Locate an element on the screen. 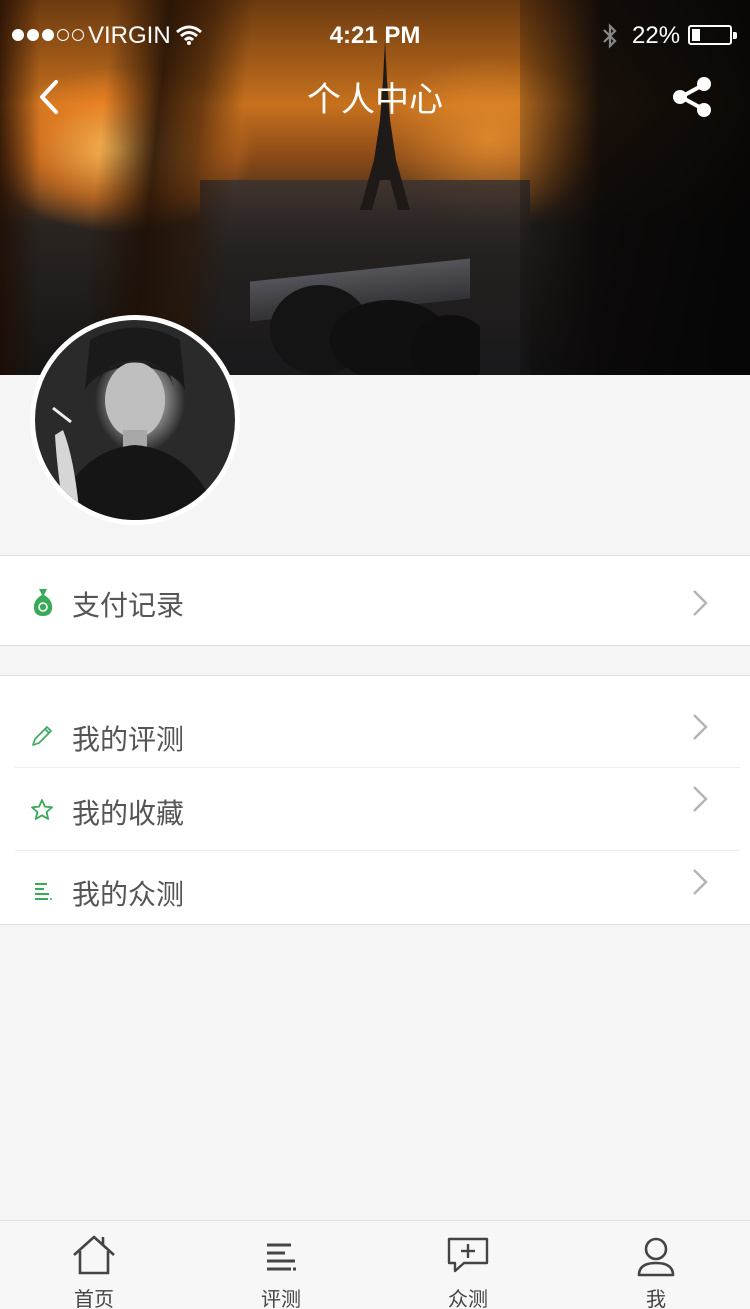  comment-add-icon is located at coordinates (468, 1255).